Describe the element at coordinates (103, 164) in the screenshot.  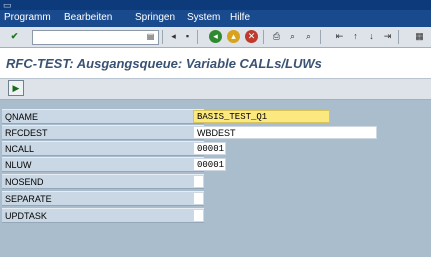
I see `label-nluw: NLUW` at that location.